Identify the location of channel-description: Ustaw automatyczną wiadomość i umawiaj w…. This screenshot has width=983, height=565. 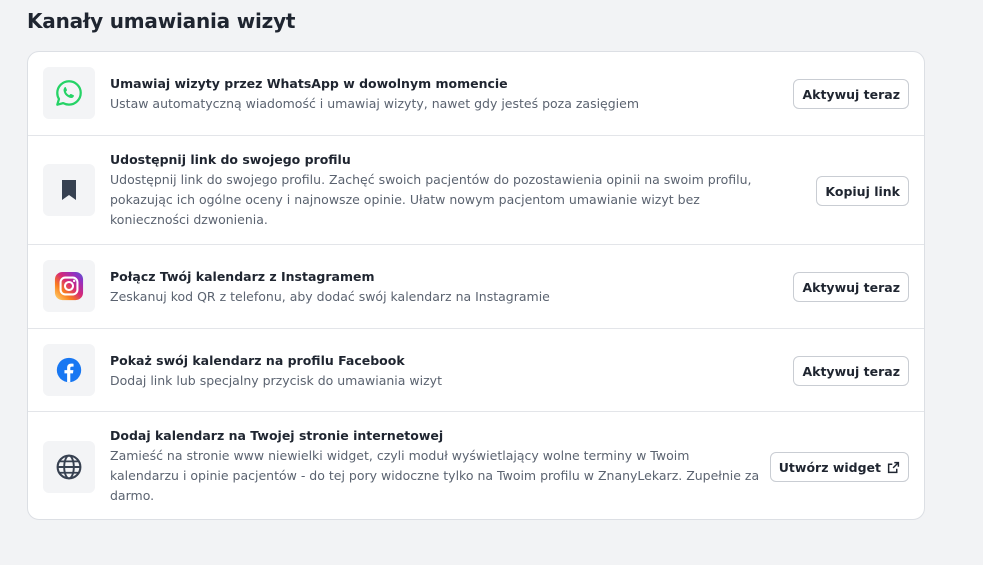
(375, 103).